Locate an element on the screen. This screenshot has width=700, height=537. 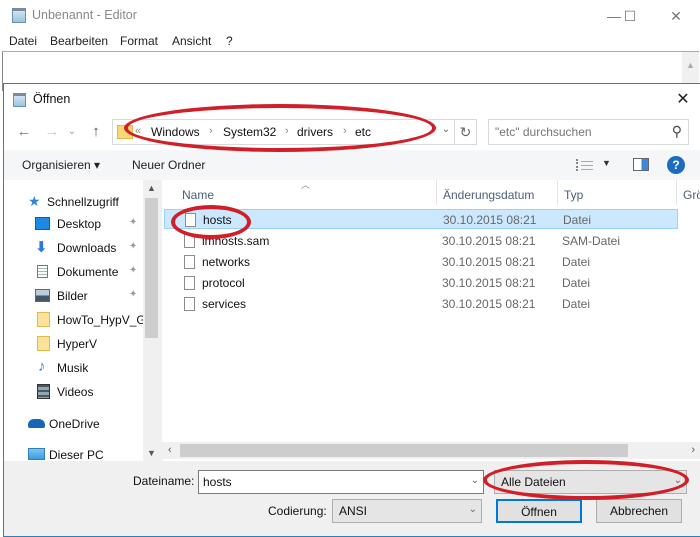
search-input is located at coordinates (580, 132).